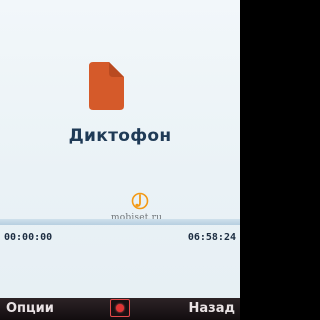 The width and height of the screenshot is (320, 320). I want to click on softkey-bar: Опции Назад, so click(120, 309).